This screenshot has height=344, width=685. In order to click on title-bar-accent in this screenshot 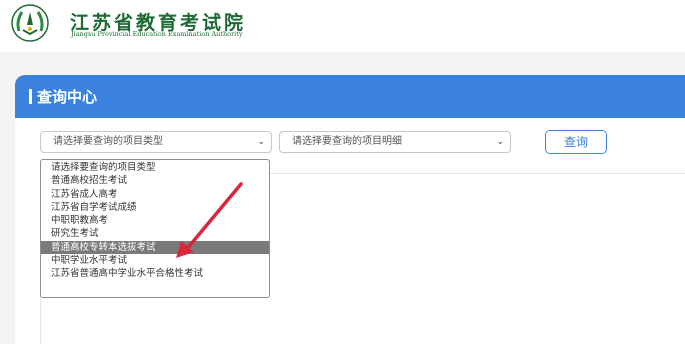, I will do `click(30, 96)`.